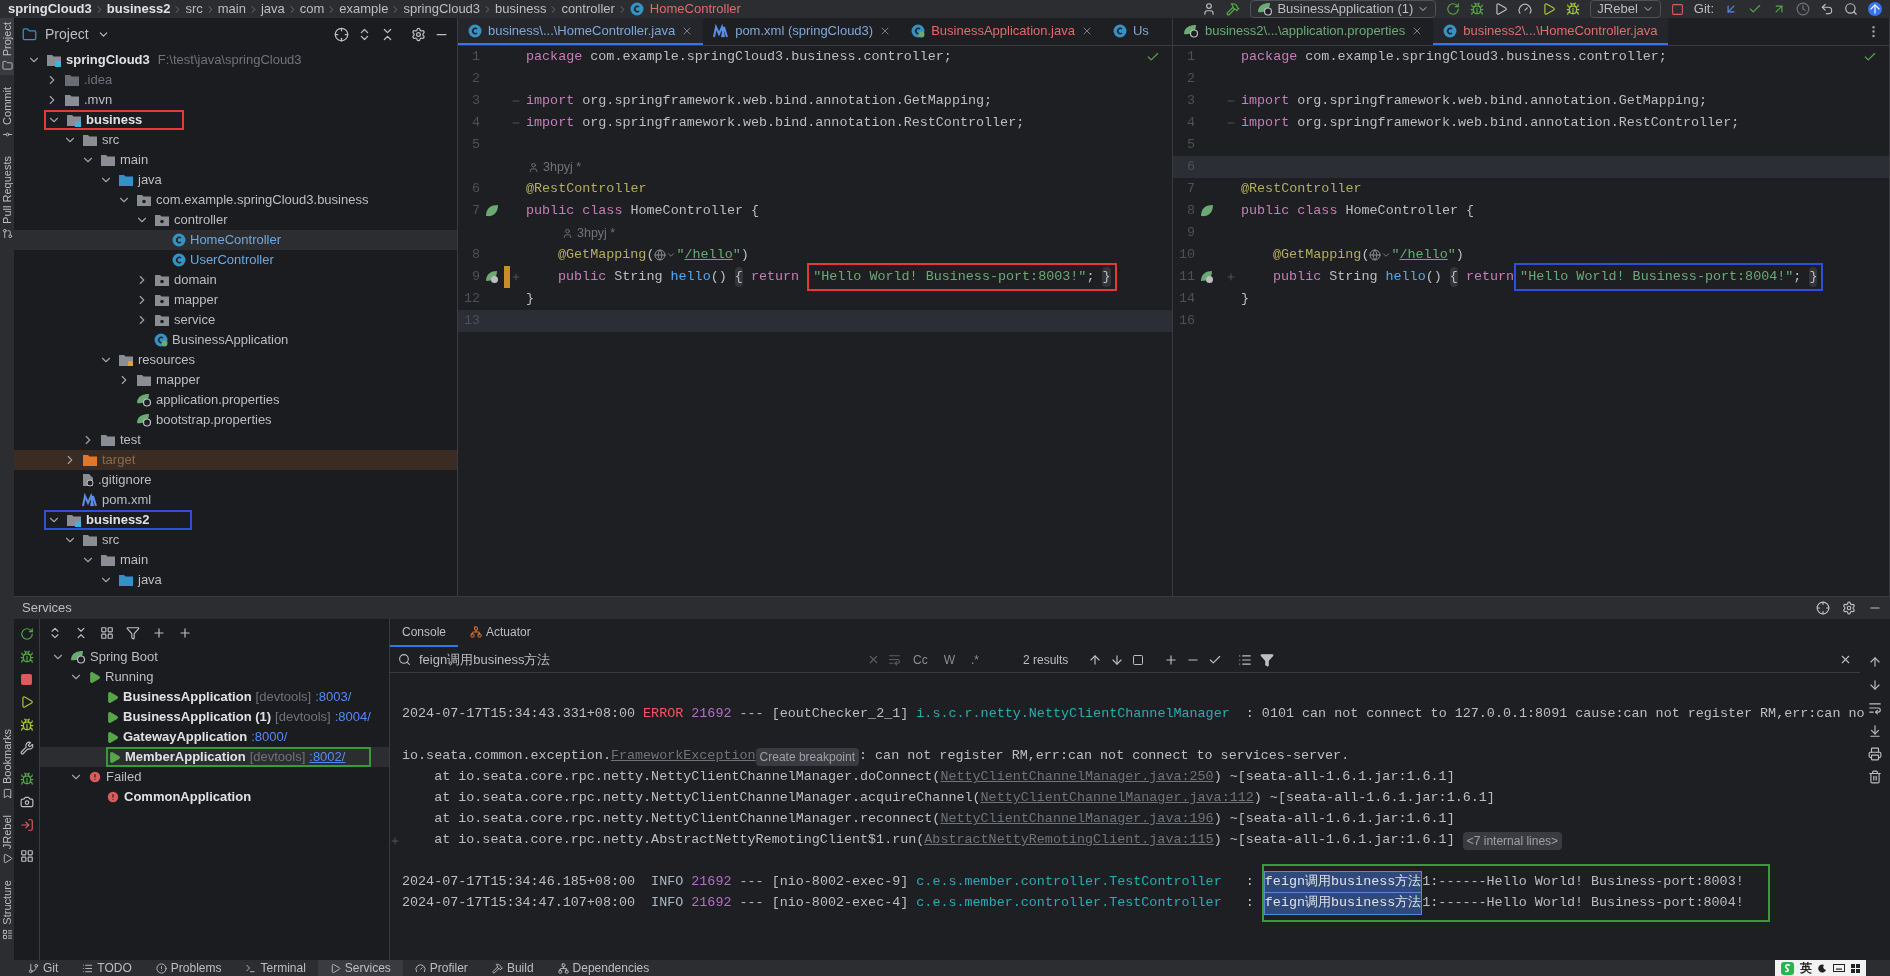  What do you see at coordinates (235, 80) in the screenshot?
I see `tree-row: .idea` at bounding box center [235, 80].